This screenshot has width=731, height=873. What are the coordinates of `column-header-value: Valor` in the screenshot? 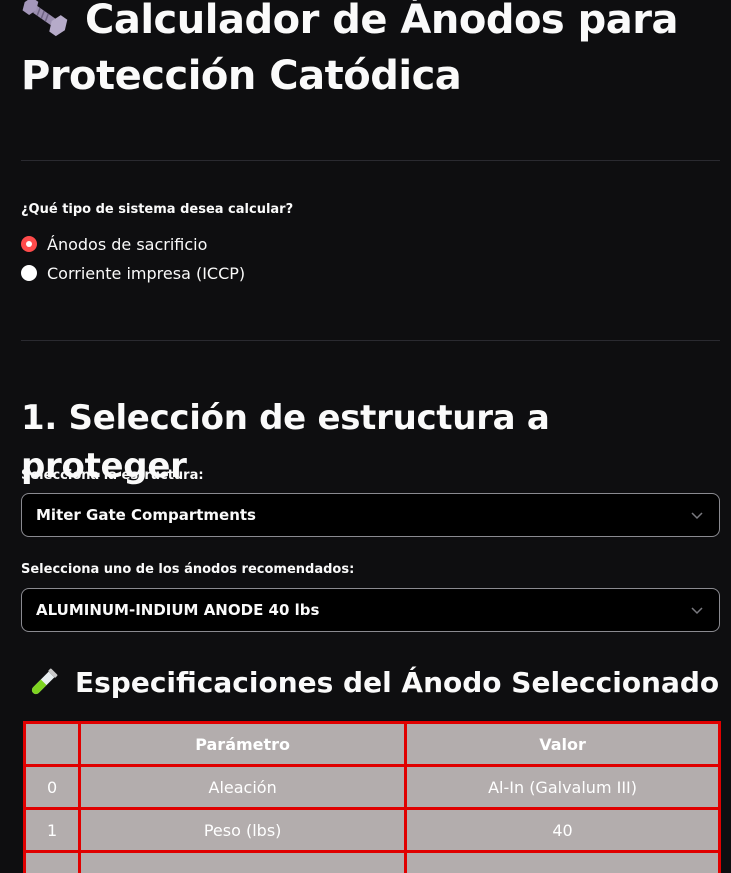 It's located at (562, 744).